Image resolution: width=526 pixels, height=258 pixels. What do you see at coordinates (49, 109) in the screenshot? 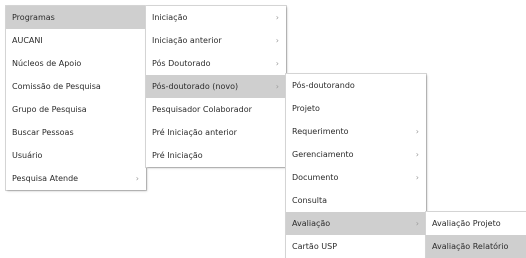
I see `menu-item-label: Grupo de Pesquisa` at bounding box center [49, 109].